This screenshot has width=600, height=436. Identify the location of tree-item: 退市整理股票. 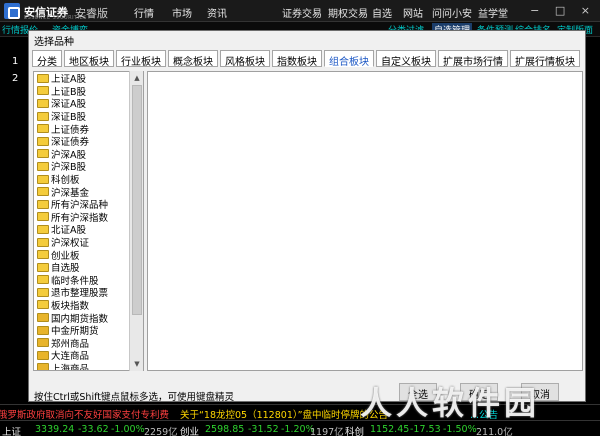
(88, 292).